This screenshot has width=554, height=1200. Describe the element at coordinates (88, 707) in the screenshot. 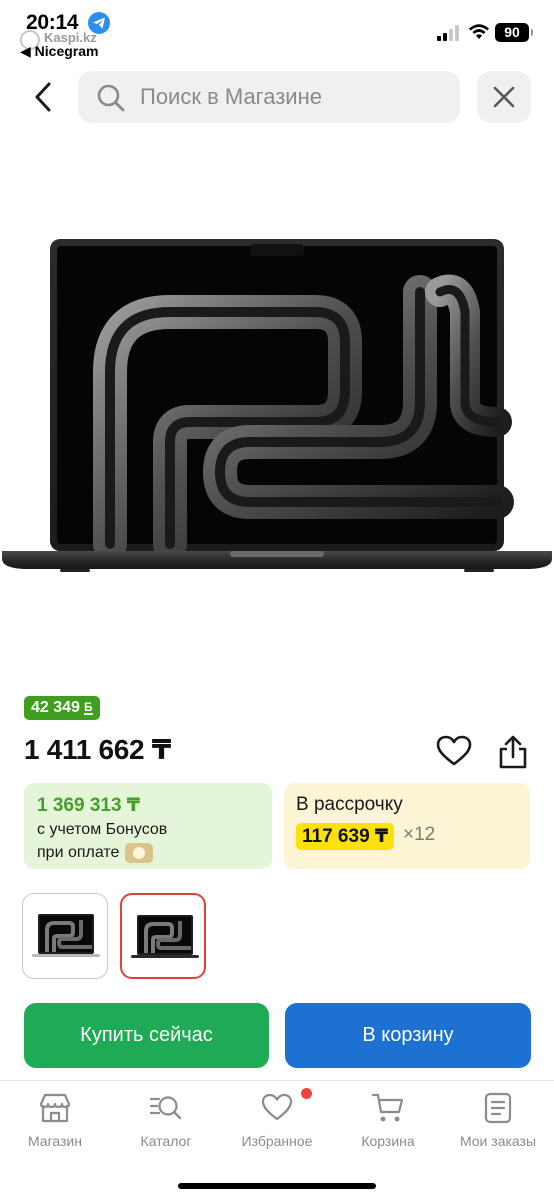

I see `bonus-currency: Б` at that location.